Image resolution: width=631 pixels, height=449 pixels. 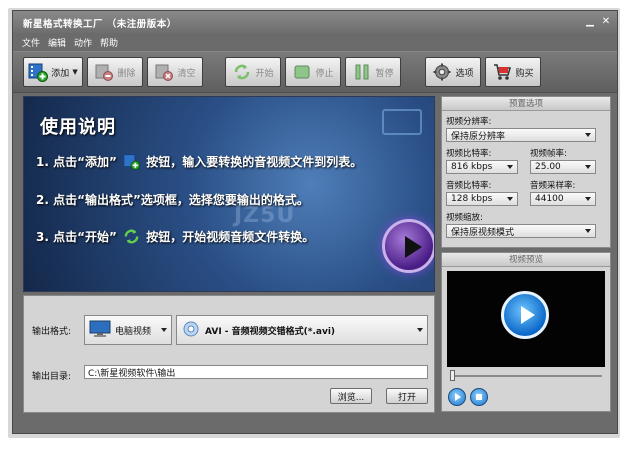 I want to click on menu-bar: 文件 编辑 动作 帮助, so click(x=315, y=41).